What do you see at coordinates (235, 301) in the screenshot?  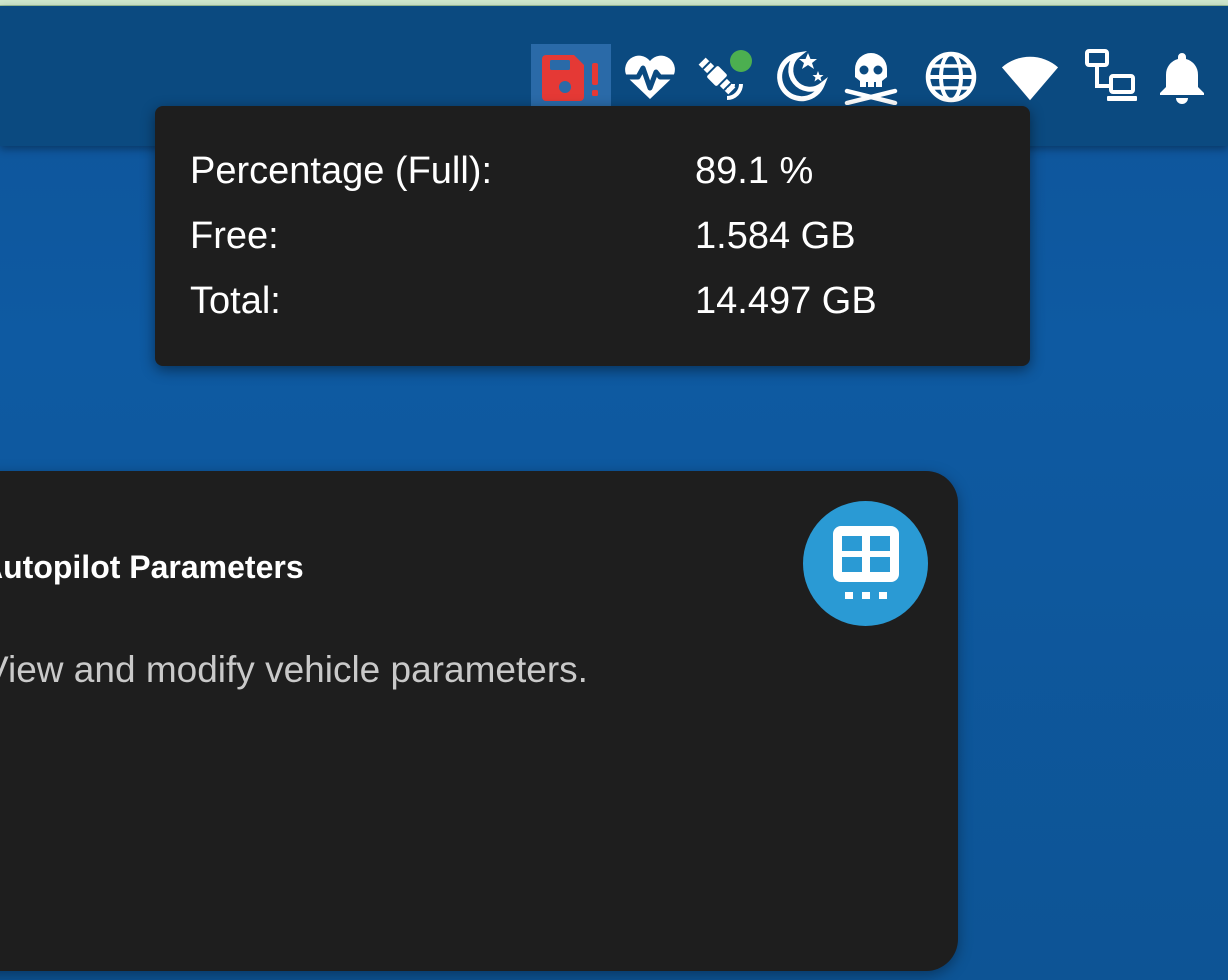 I see `total-label: Total:` at bounding box center [235, 301].